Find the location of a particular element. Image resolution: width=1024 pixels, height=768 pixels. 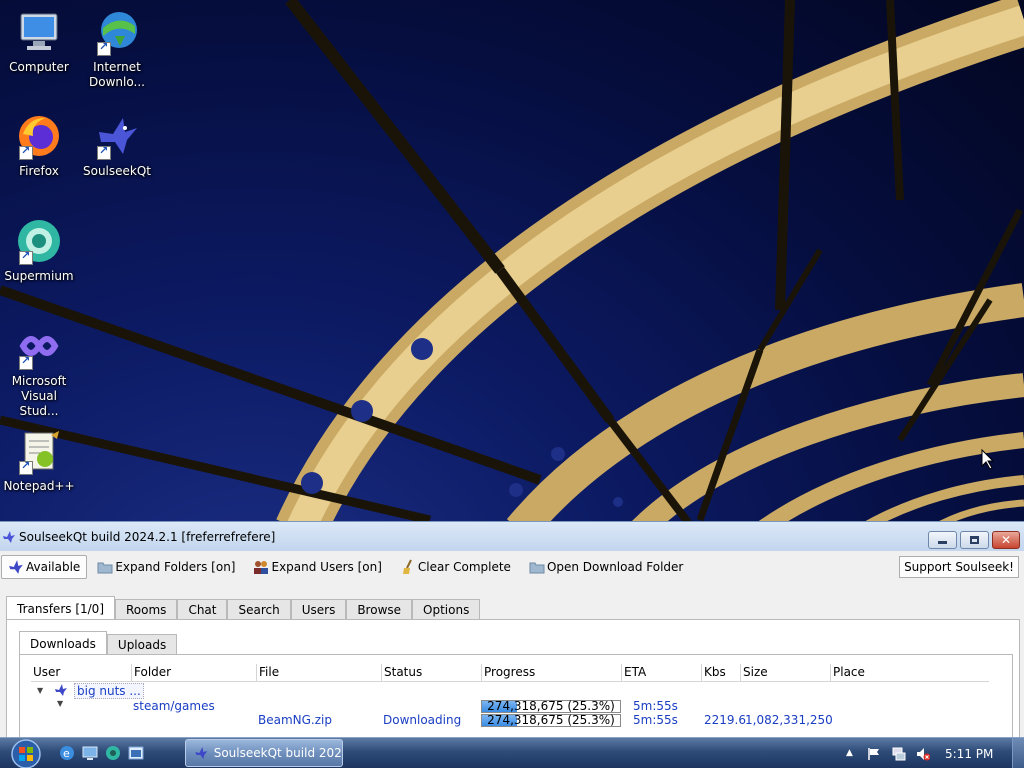

file-status: Downloading is located at coordinates (422, 720).